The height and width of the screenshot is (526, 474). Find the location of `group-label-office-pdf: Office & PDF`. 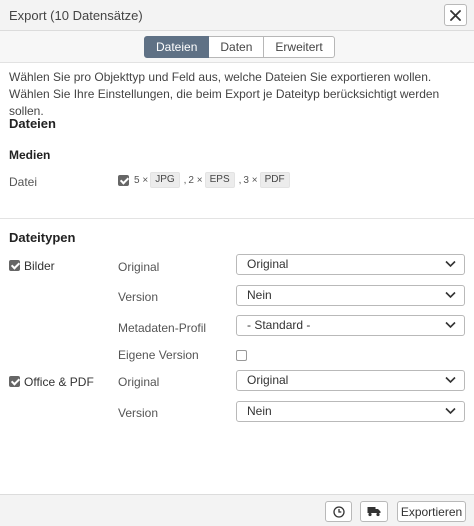

group-label-office-pdf: Office & PDF is located at coordinates (59, 382).